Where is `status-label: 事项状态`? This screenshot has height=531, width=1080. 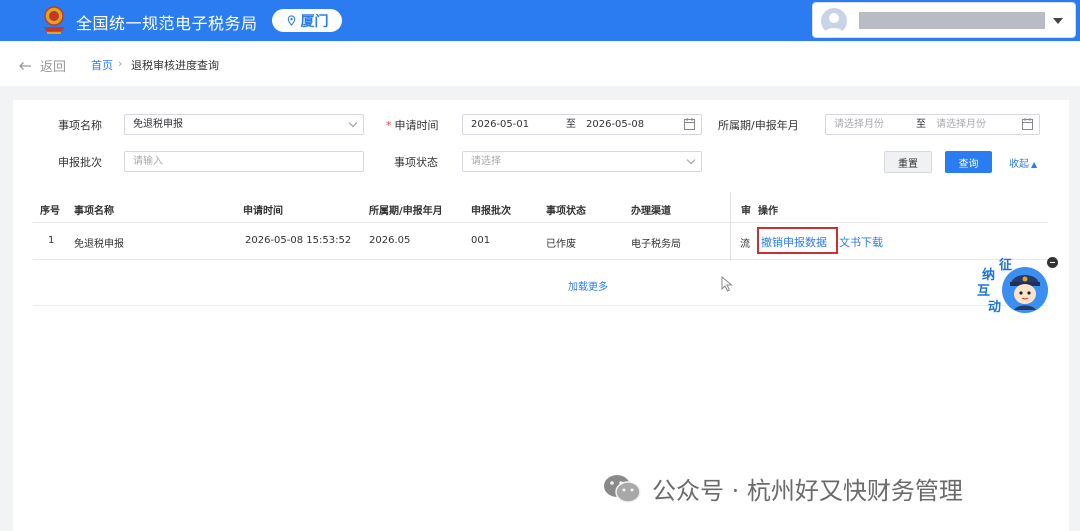
status-label: 事项状态 is located at coordinates (416, 162).